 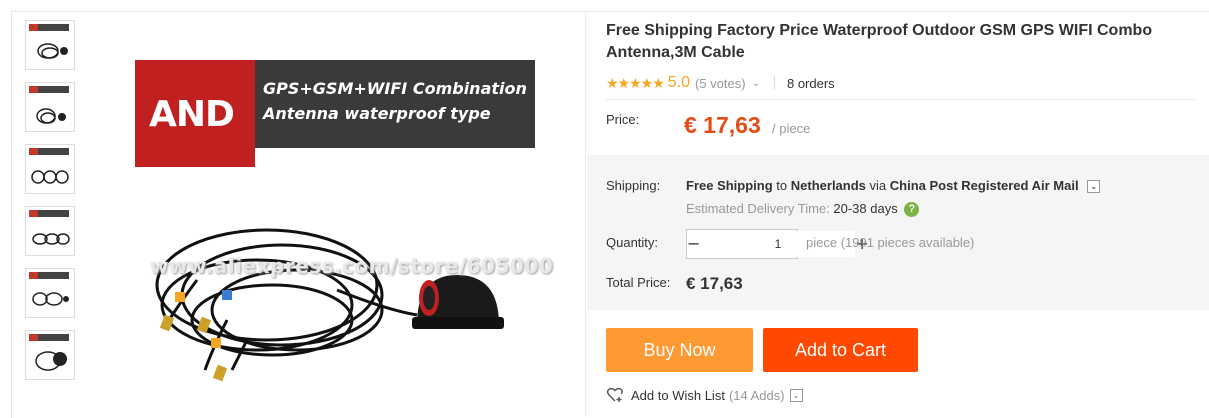 I want to click on rating-row: ★★★★★ 5.0 (5 votes) ⌄ 8 orders, so click(x=901, y=83).